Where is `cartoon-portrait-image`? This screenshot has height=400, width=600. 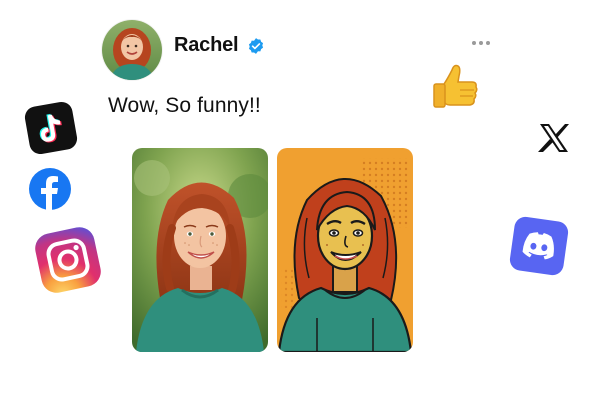
cartoon-portrait-image is located at coordinates (345, 250).